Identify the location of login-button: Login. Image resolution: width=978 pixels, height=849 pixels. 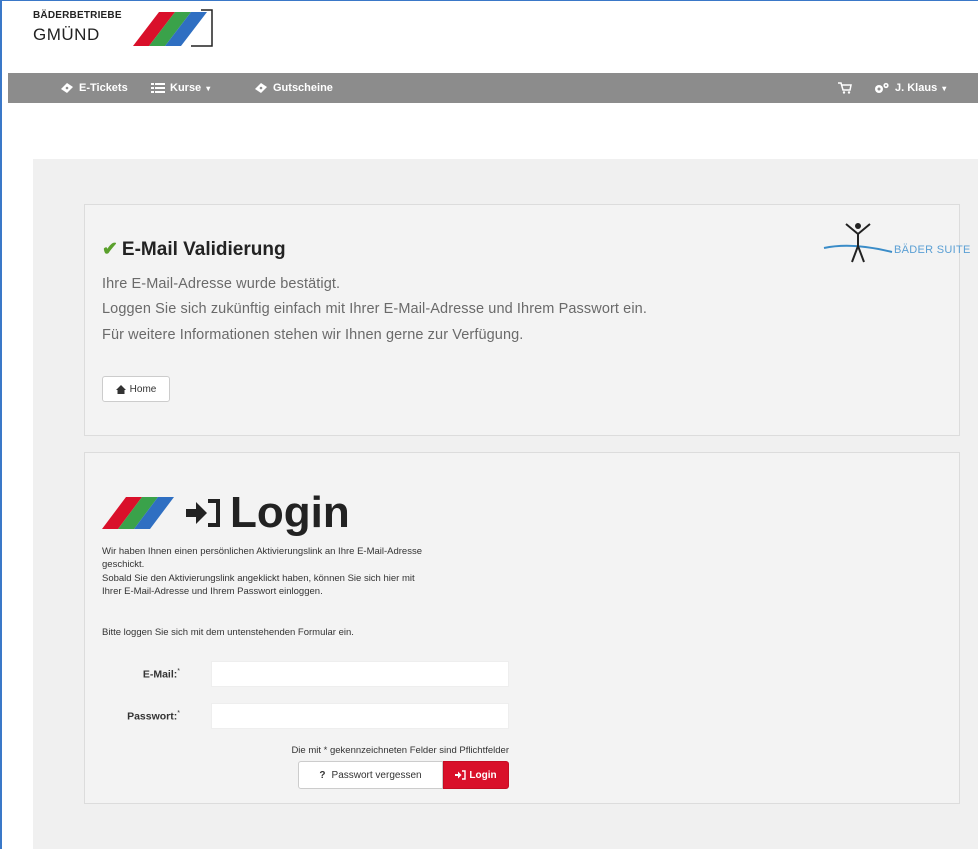
(476, 775).